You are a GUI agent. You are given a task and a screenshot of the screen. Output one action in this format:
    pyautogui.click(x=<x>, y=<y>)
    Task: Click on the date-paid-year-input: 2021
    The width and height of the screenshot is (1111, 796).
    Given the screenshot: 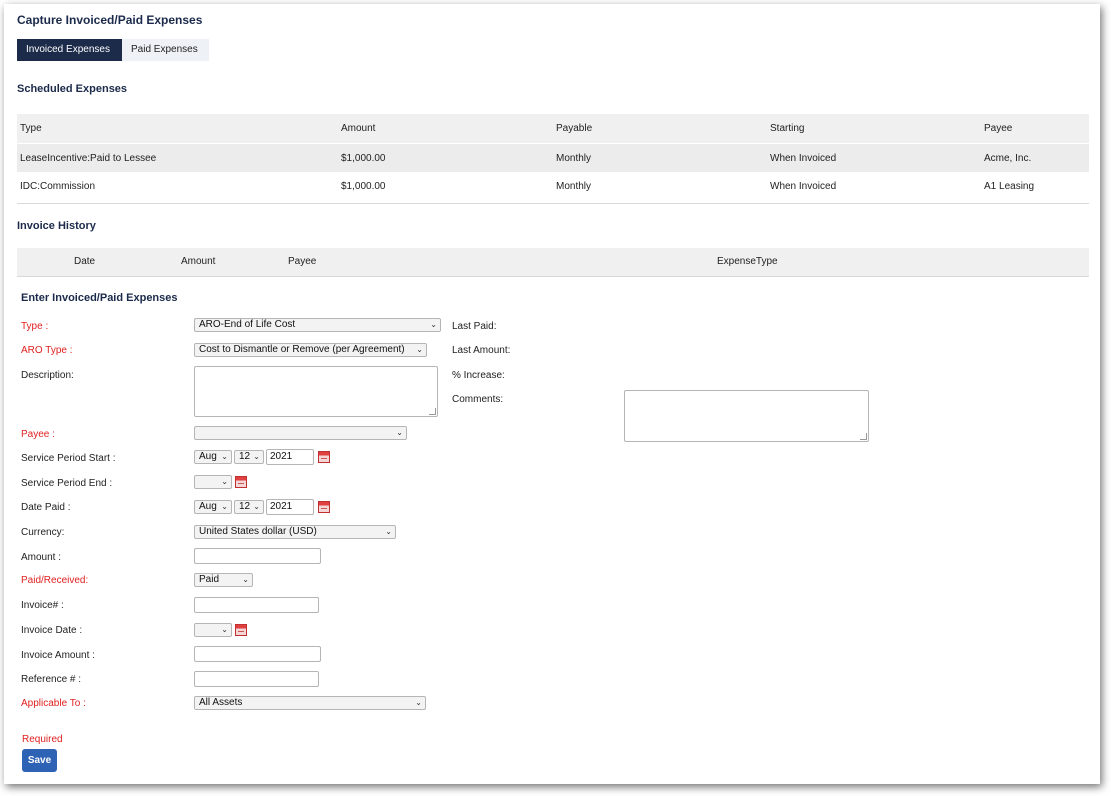 What is the action you would take?
    pyautogui.click(x=290, y=507)
    